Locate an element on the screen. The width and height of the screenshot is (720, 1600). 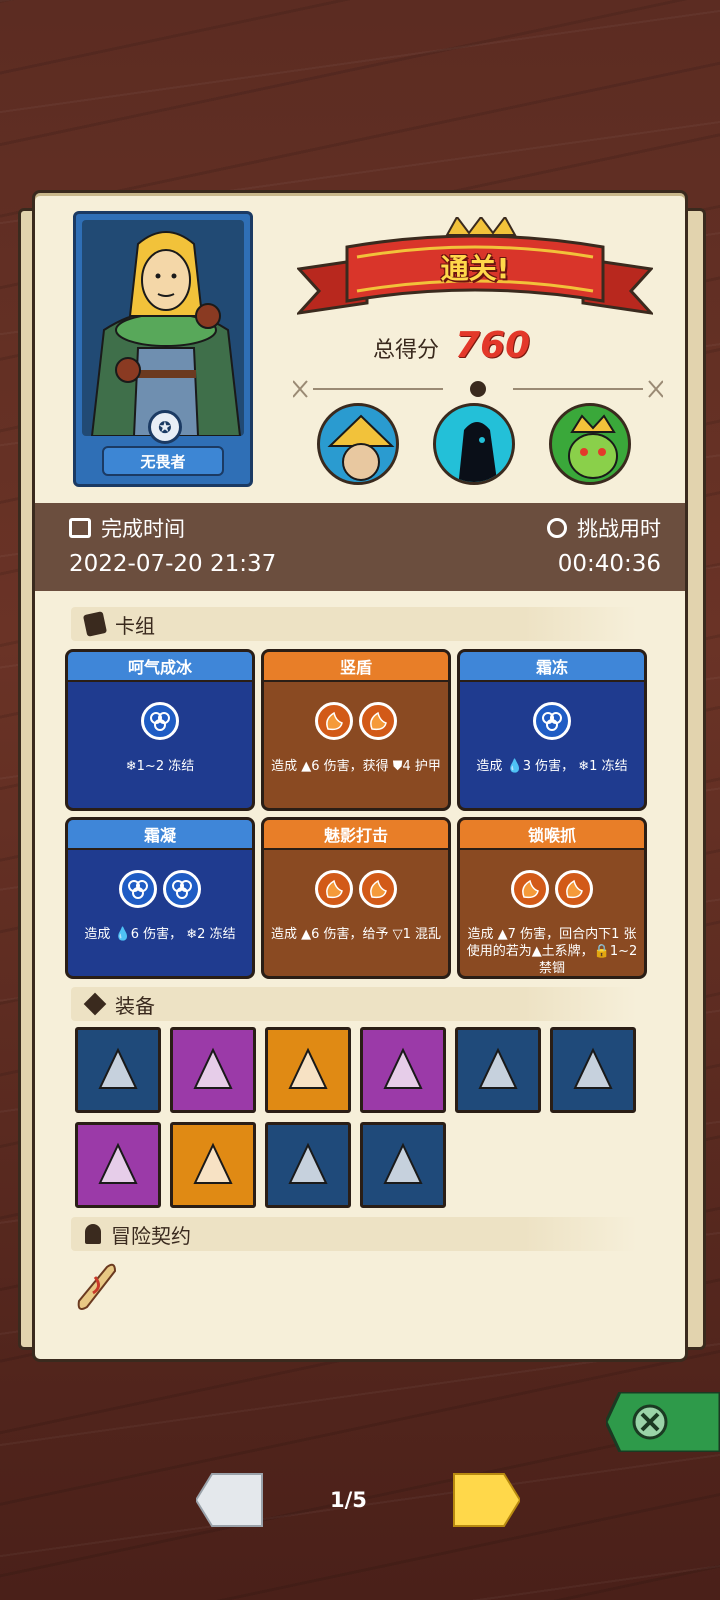
duration-label-text: 挑战用时 is located at coordinates (619, 529).